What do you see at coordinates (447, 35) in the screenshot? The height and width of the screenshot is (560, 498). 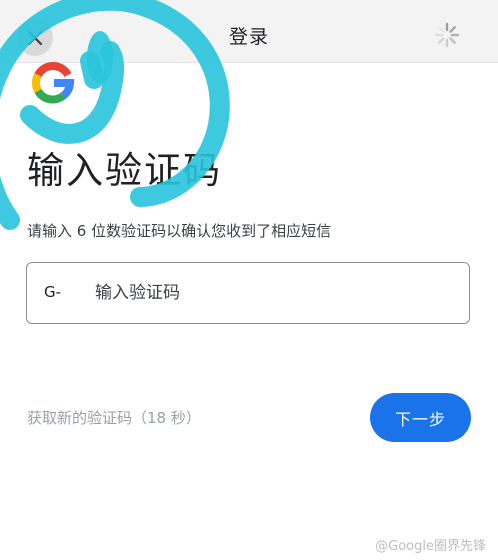 I see `spinner-icon` at bounding box center [447, 35].